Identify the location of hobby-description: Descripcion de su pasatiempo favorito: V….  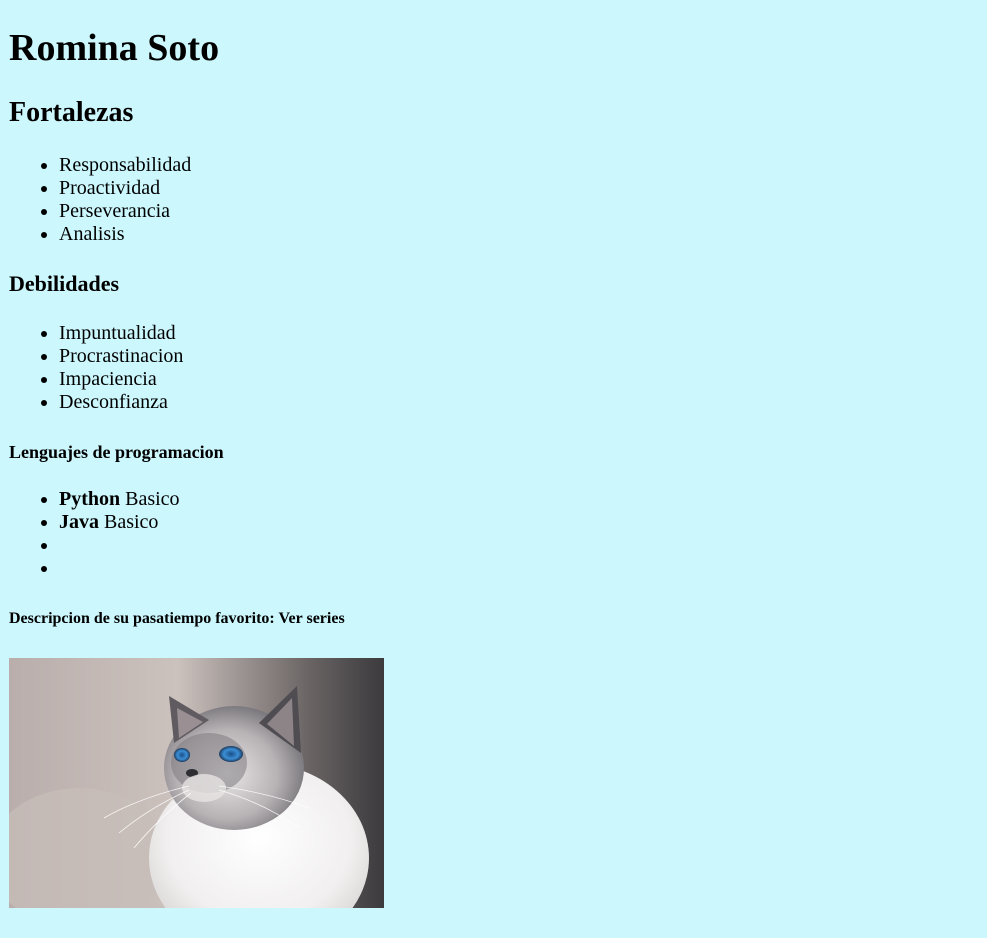
(177, 618).